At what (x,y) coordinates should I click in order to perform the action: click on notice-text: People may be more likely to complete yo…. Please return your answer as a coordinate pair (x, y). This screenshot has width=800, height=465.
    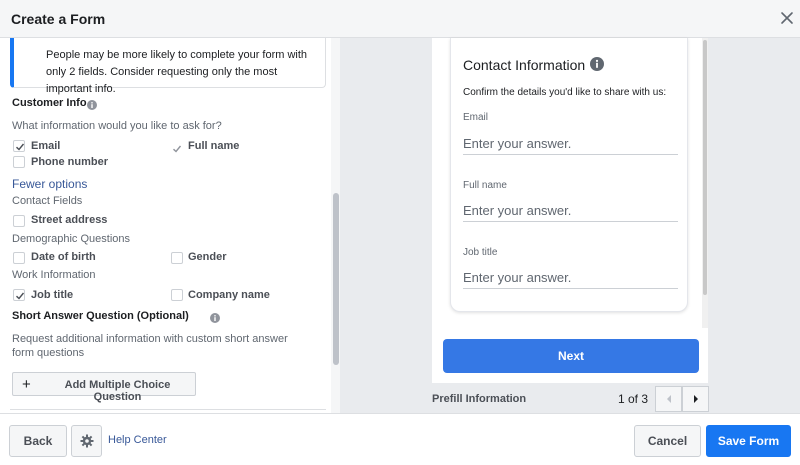
    Looking at the image, I should click on (177, 72).